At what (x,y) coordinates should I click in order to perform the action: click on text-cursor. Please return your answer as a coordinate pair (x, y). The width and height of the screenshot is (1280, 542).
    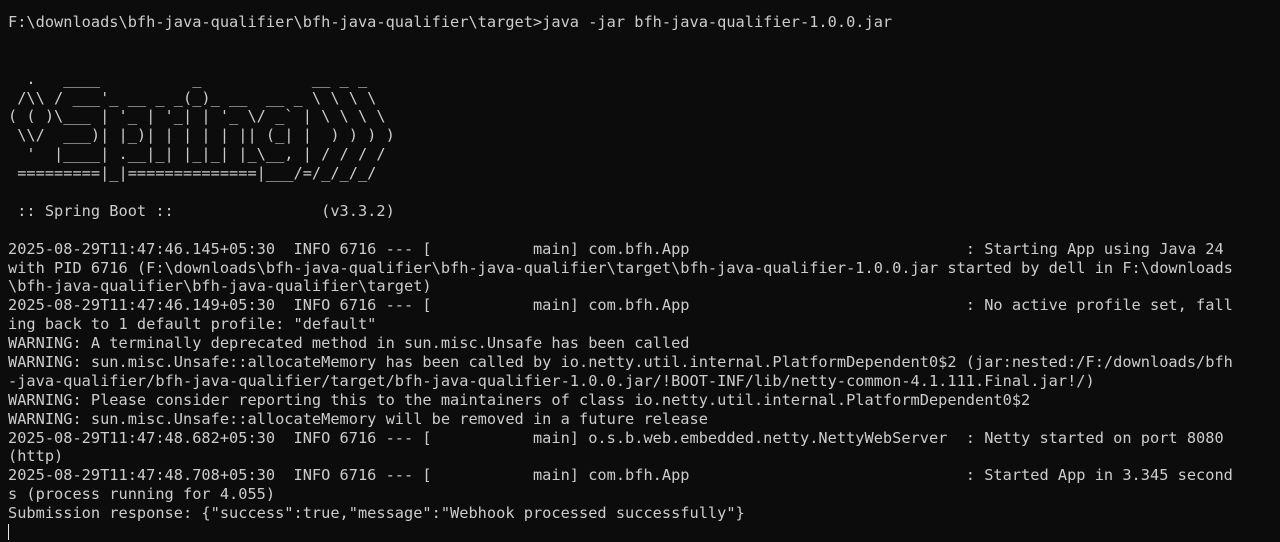
    Looking at the image, I should click on (8, 532).